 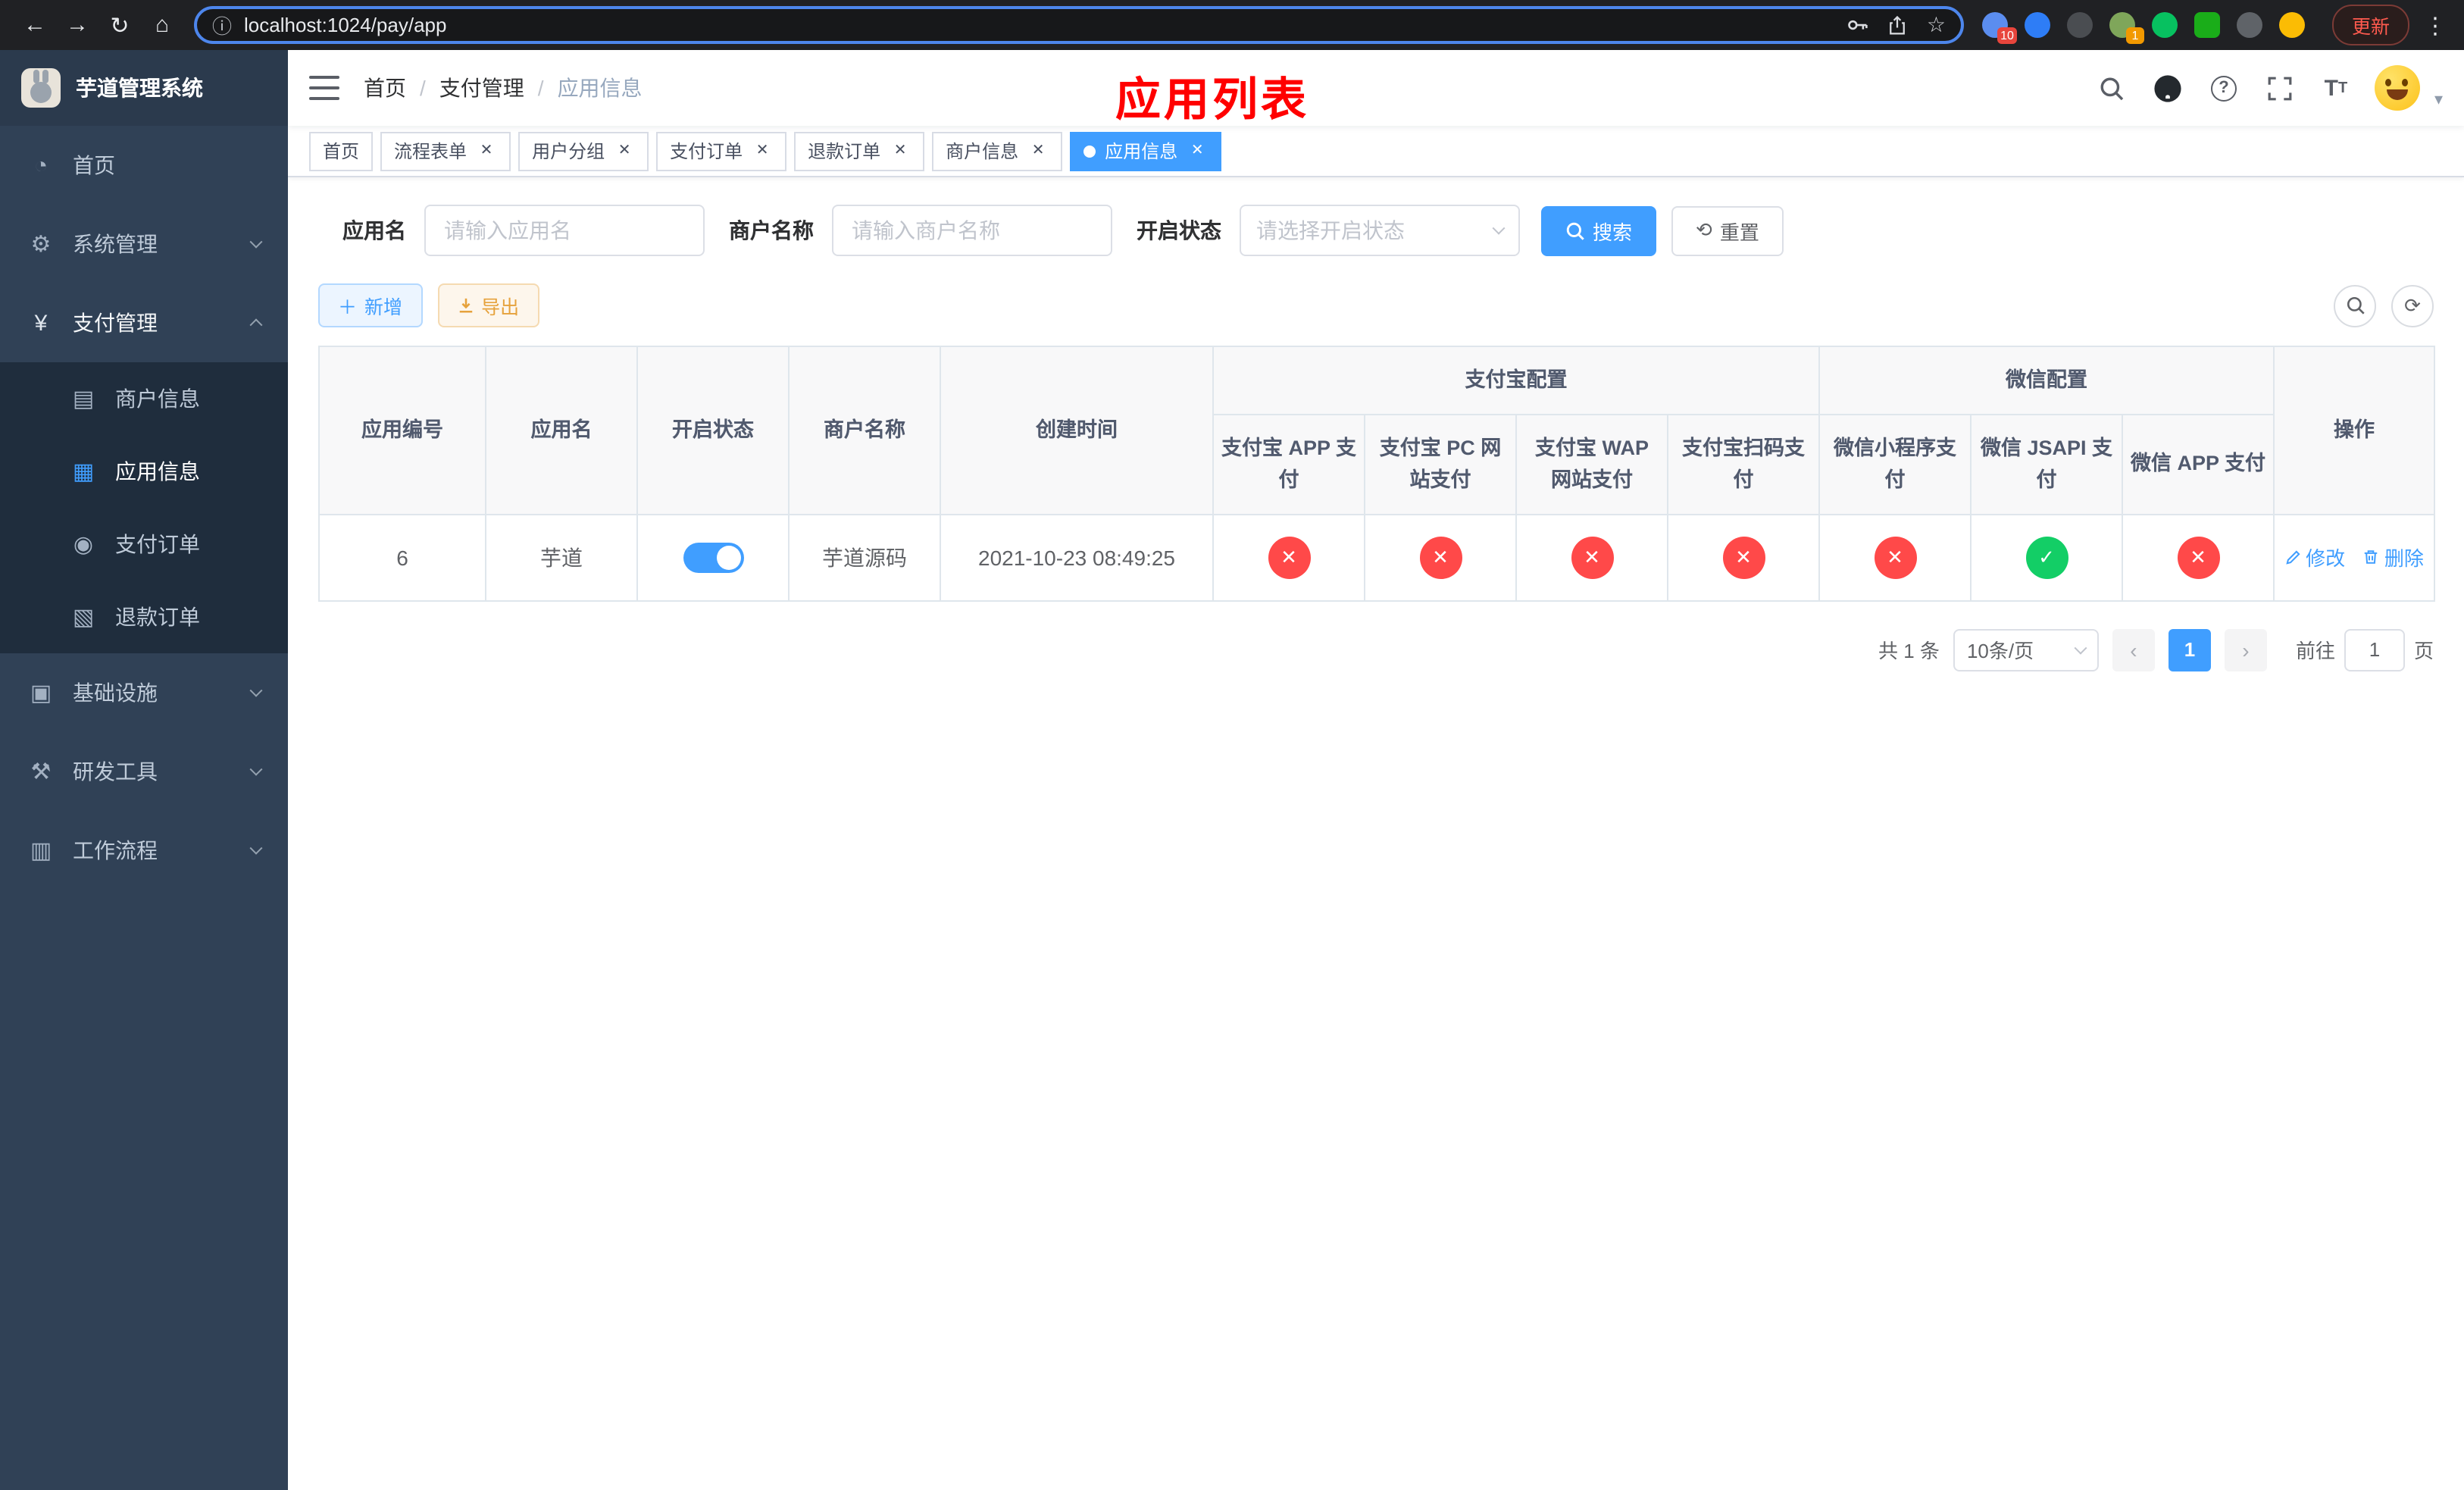 What do you see at coordinates (706, 151) in the screenshot?
I see `tab-label: 支付订单` at bounding box center [706, 151].